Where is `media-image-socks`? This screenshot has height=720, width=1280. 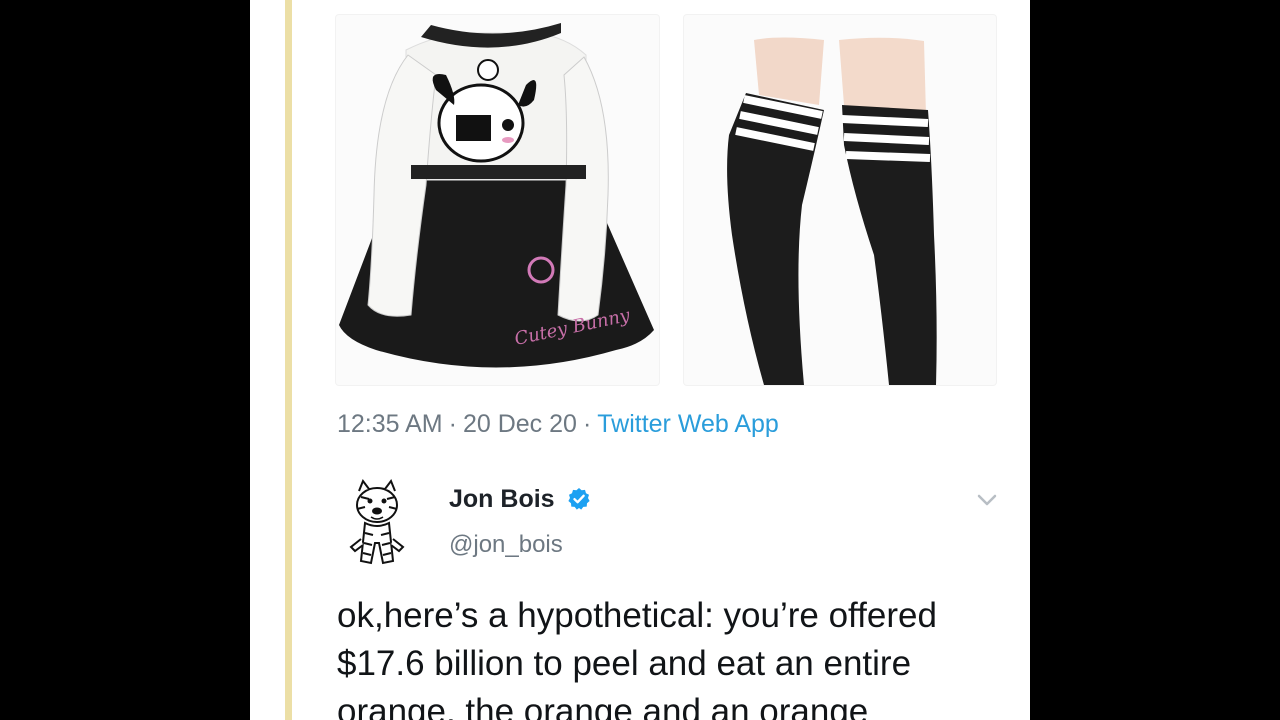 media-image-socks is located at coordinates (840, 200).